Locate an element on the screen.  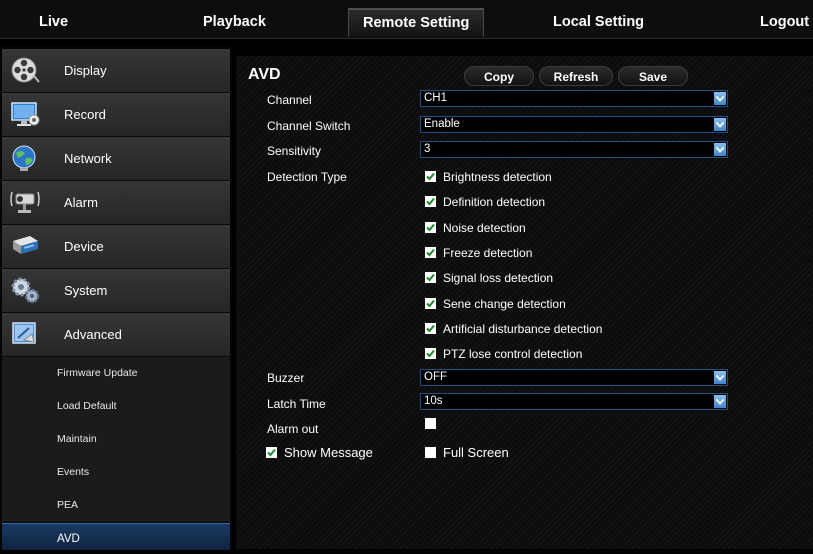
detection-option: PTZ lose control detection is located at coordinates (545, 354).